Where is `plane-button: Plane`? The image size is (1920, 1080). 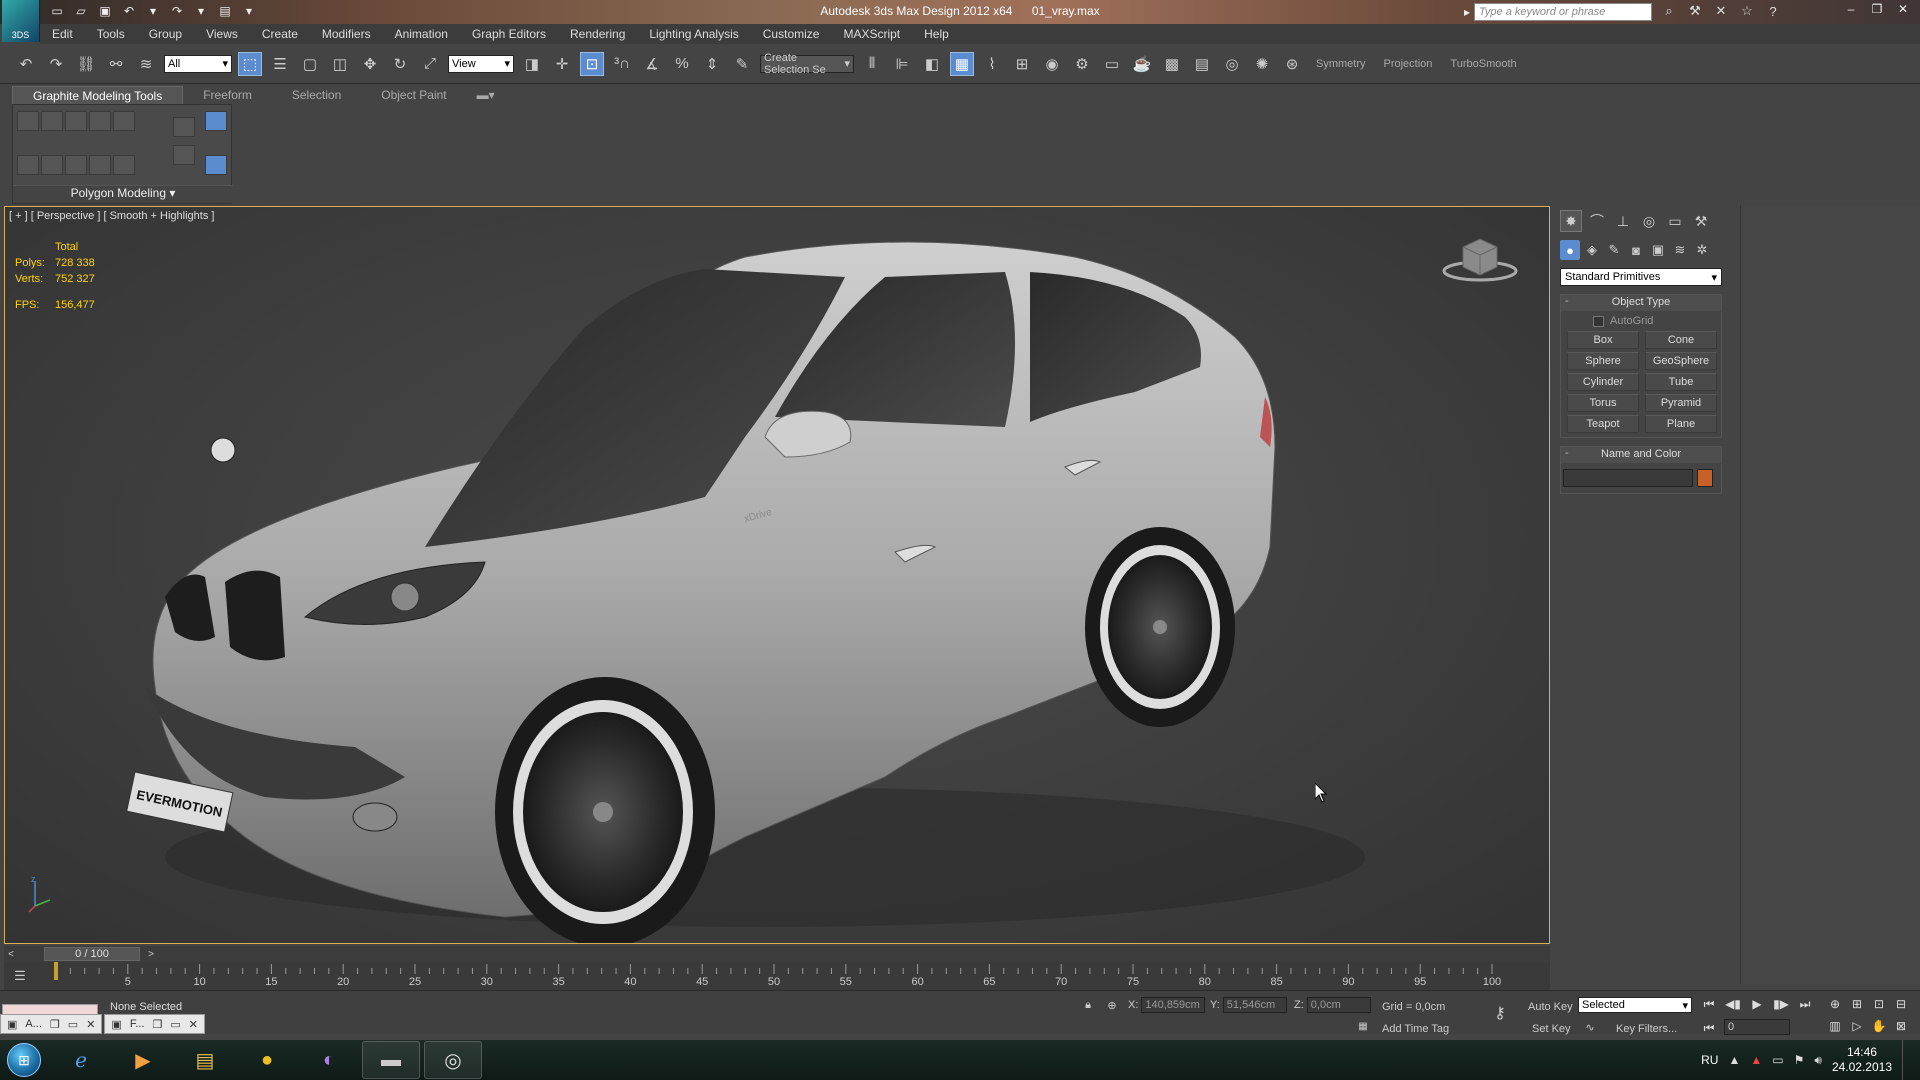 plane-button: Plane is located at coordinates (1681, 424).